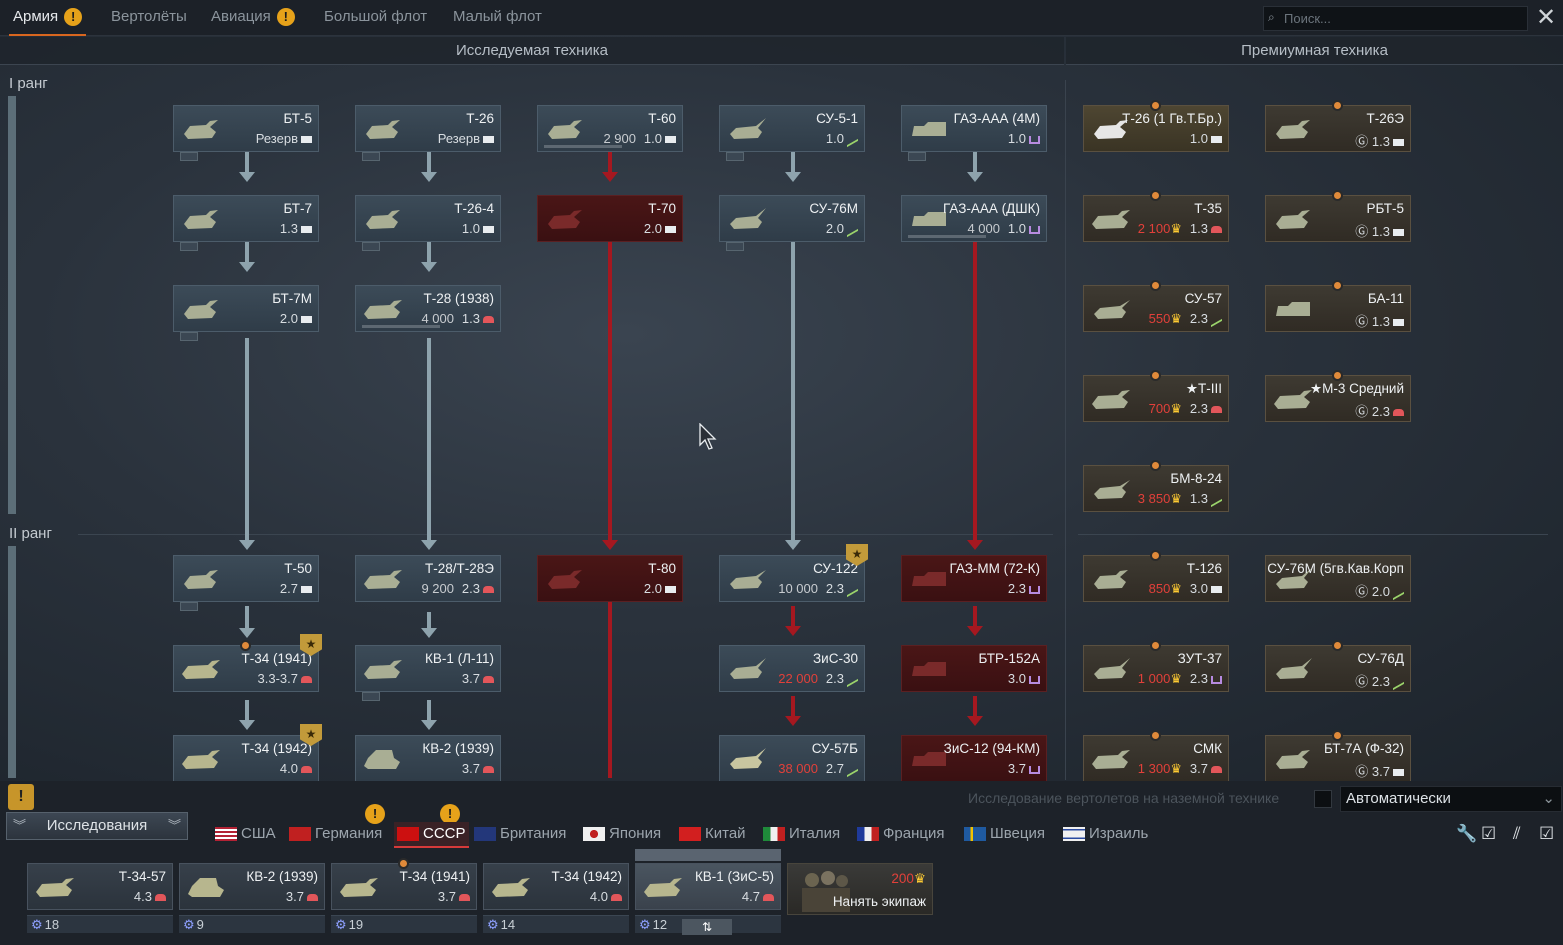 This screenshot has height=945, width=1563. Describe the element at coordinates (1156, 576) in the screenshot. I see `vehicle-card-t126: Т-126 850♛ 3.0` at that location.